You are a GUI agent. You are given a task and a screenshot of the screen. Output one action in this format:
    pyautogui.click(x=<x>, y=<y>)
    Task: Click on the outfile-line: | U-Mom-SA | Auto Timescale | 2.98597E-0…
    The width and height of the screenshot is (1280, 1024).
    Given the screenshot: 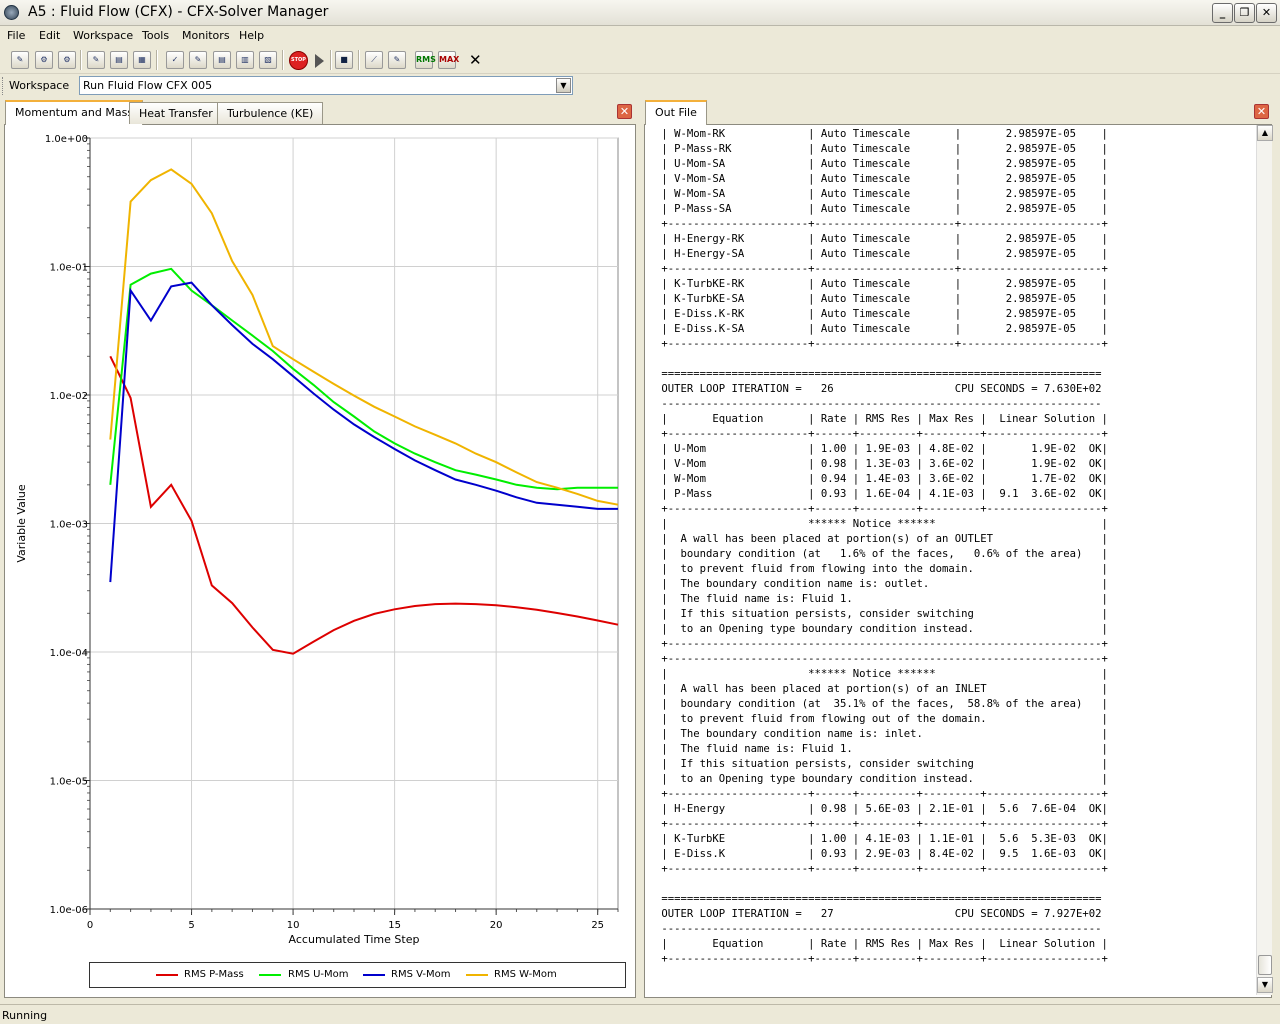 What is the action you would take?
    pyautogui.click(x=881, y=164)
    